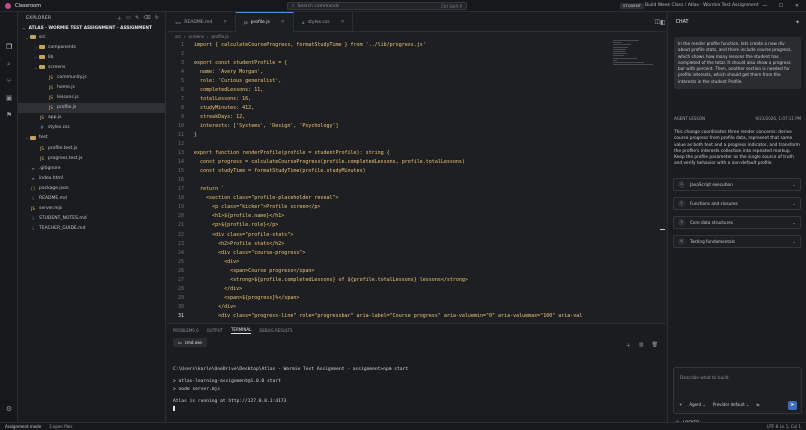 The image size is (806, 430). Describe the element at coordinates (737, 222) in the screenshot. I see `lesson-step: 3 Core data structures ⌄` at that location.